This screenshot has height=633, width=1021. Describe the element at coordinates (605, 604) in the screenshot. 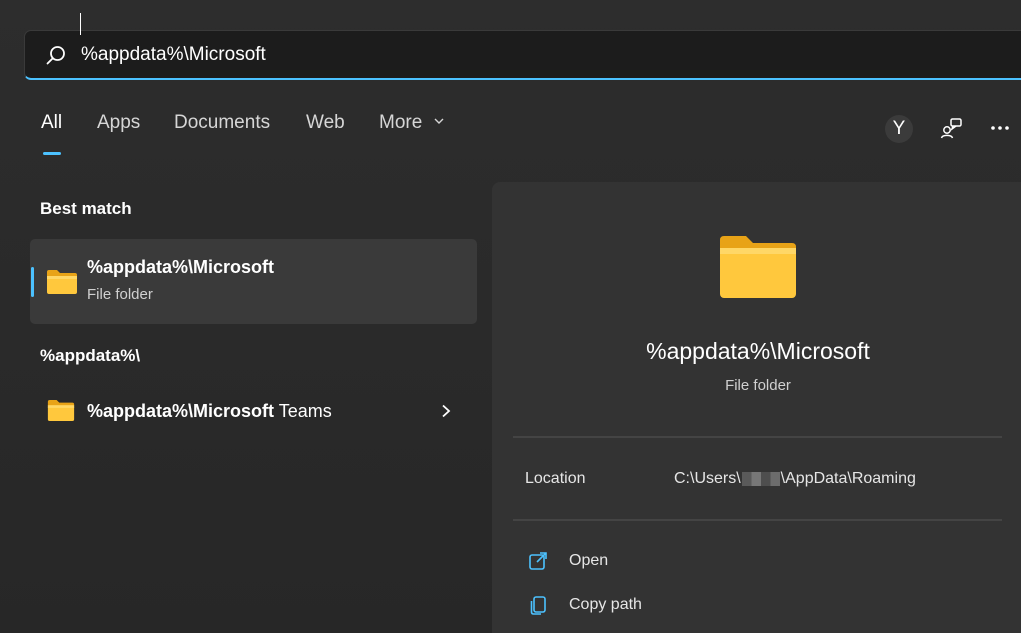

I see `copy-path-action-label: Copy path` at that location.